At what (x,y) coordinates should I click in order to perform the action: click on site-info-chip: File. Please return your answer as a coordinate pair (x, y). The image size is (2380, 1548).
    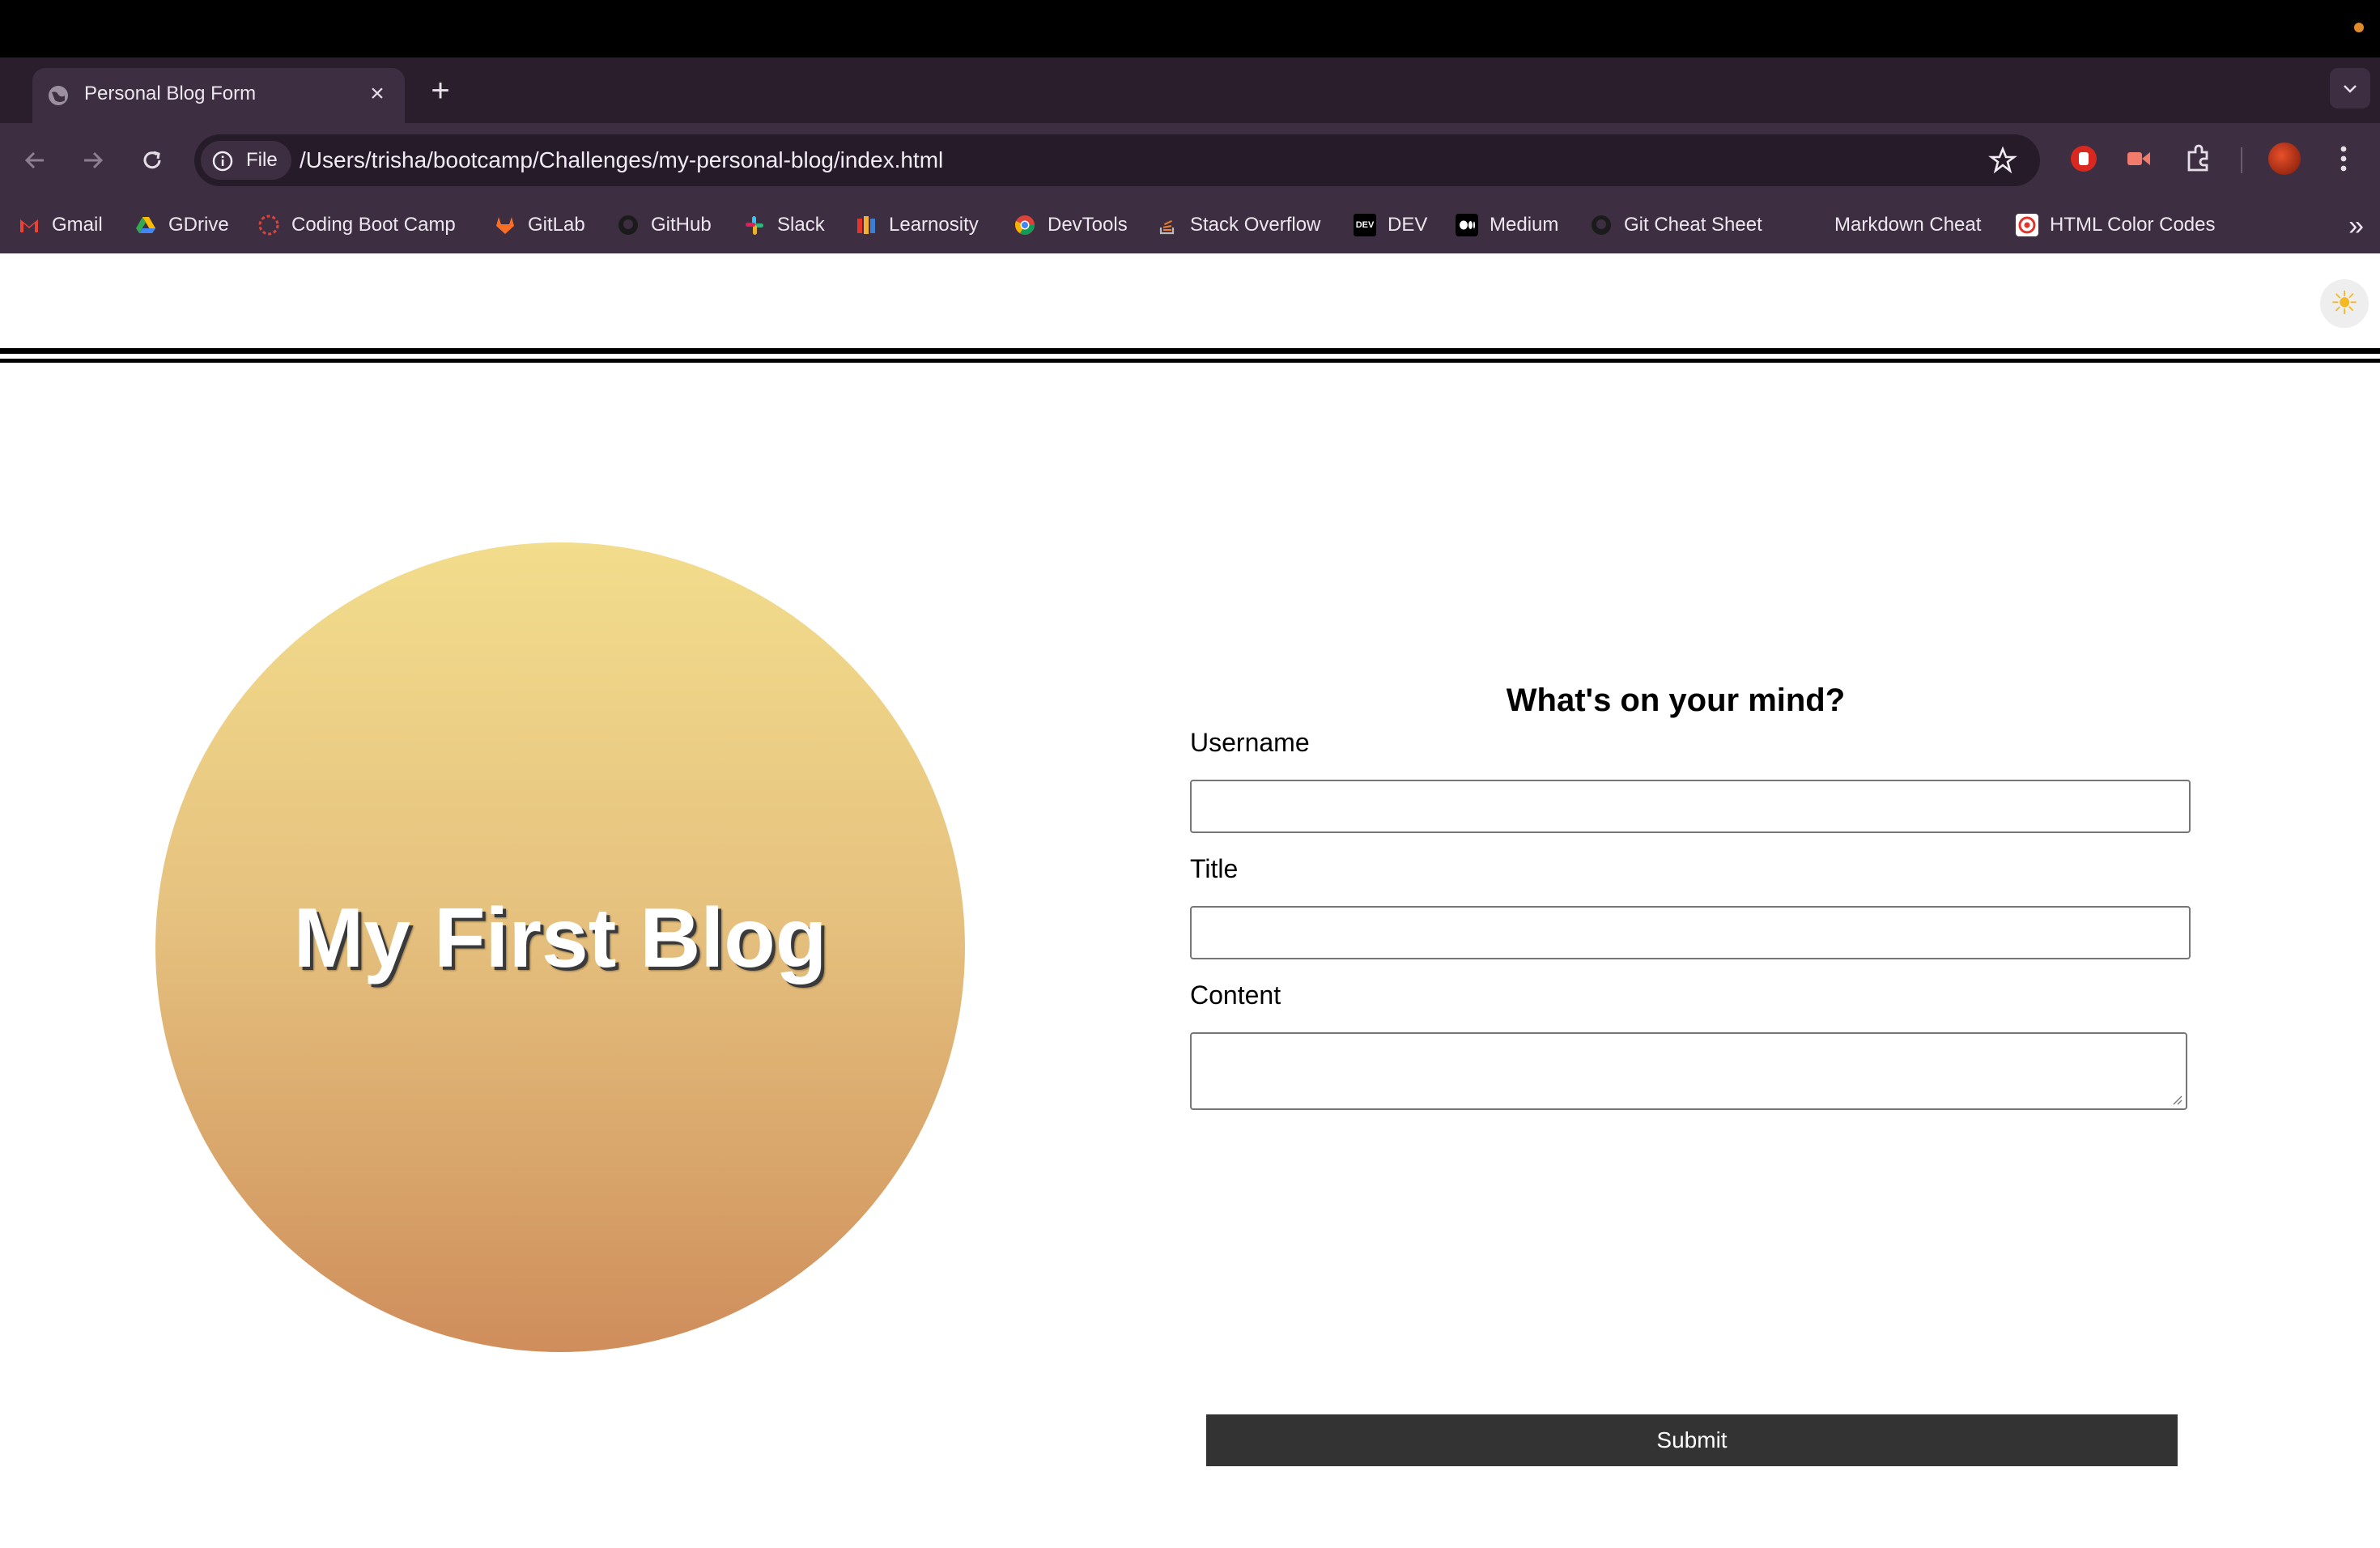
    Looking at the image, I should click on (246, 160).